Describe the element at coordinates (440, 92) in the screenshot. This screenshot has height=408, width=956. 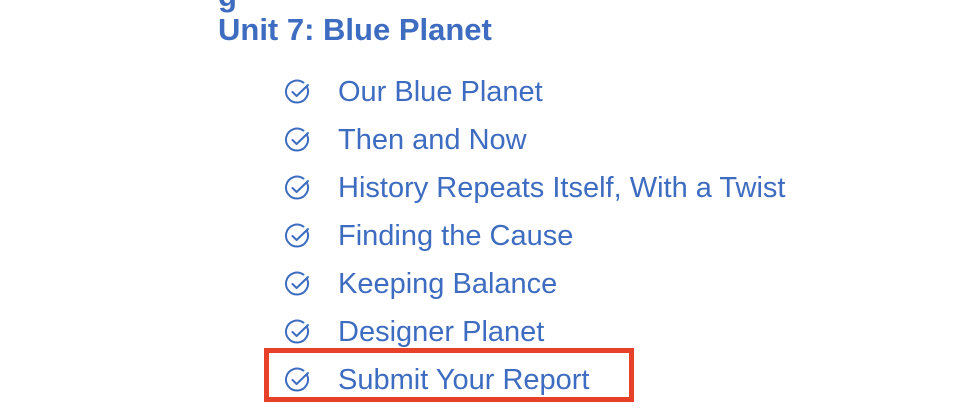
I see `lesson-link-our-blue-planet: Our Blue Planet` at that location.